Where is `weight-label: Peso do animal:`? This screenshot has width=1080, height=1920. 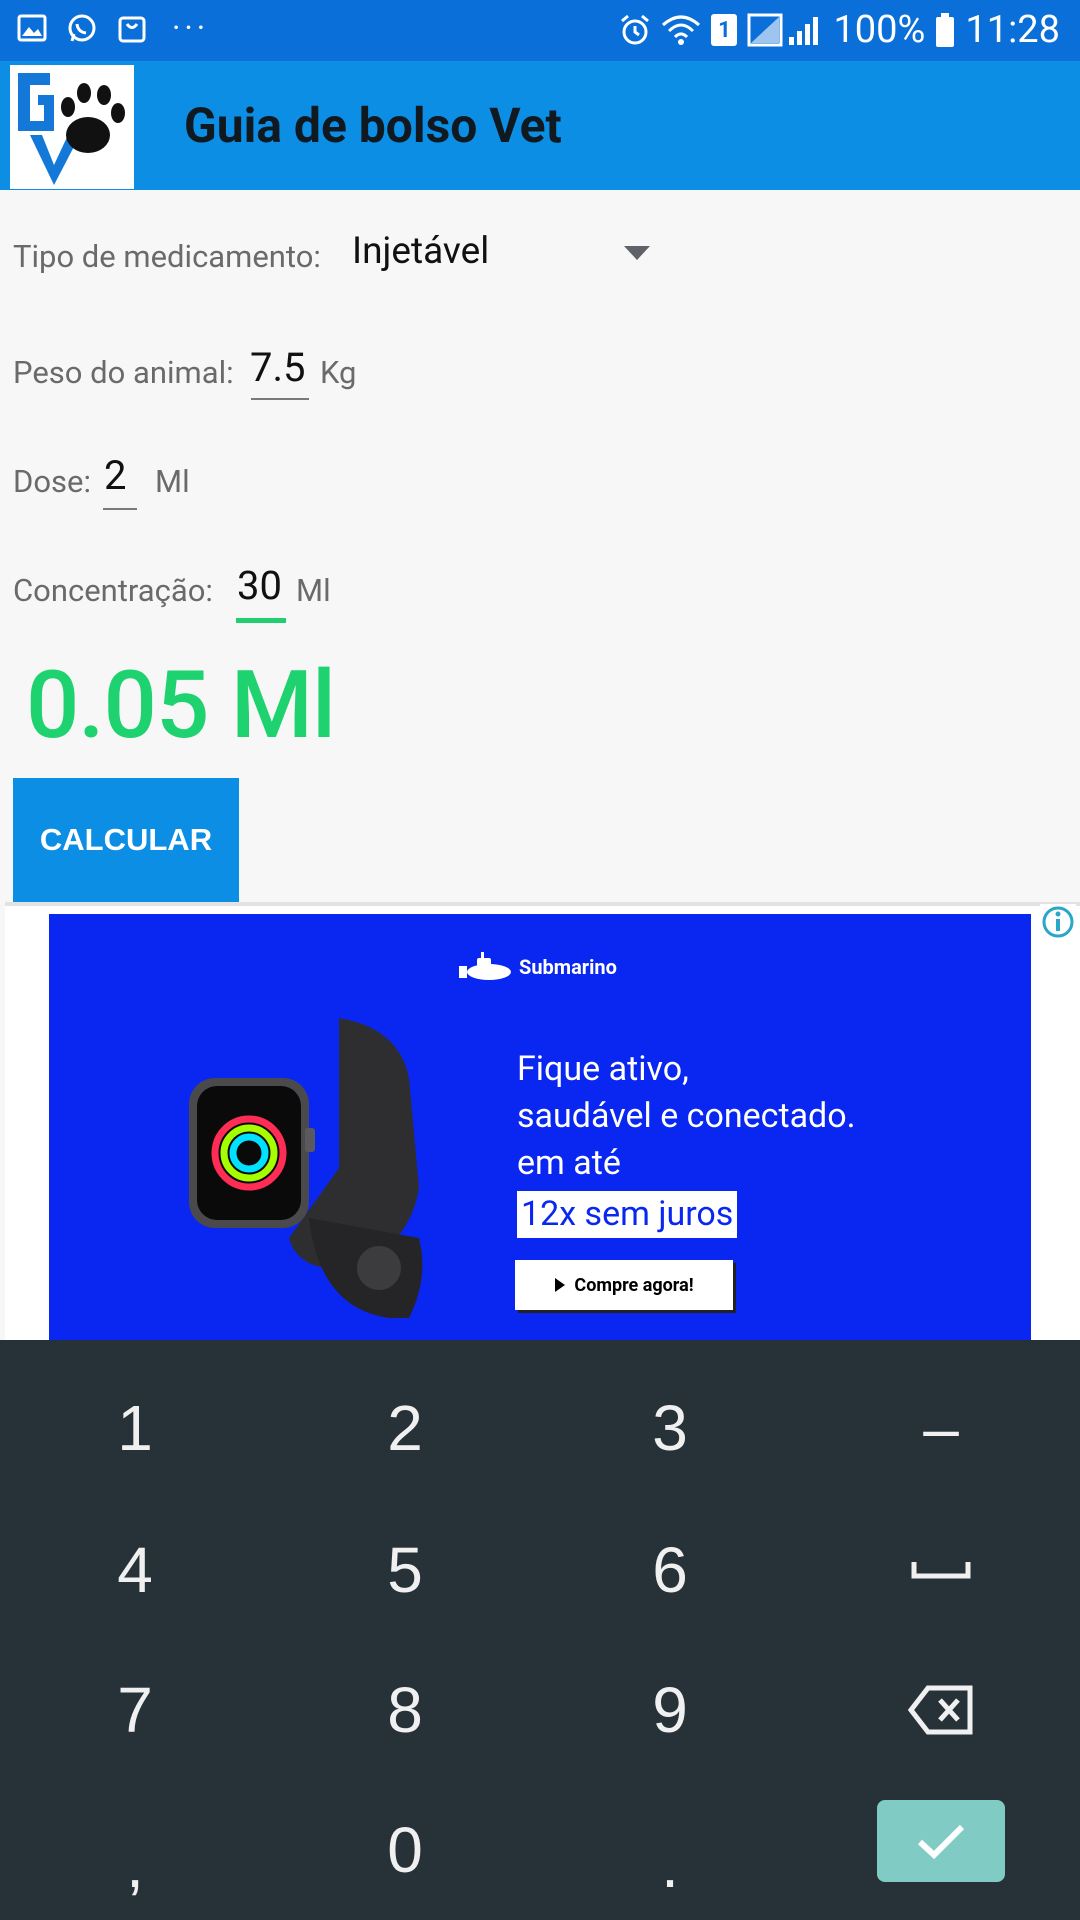
weight-label: Peso do animal: is located at coordinates (123, 372).